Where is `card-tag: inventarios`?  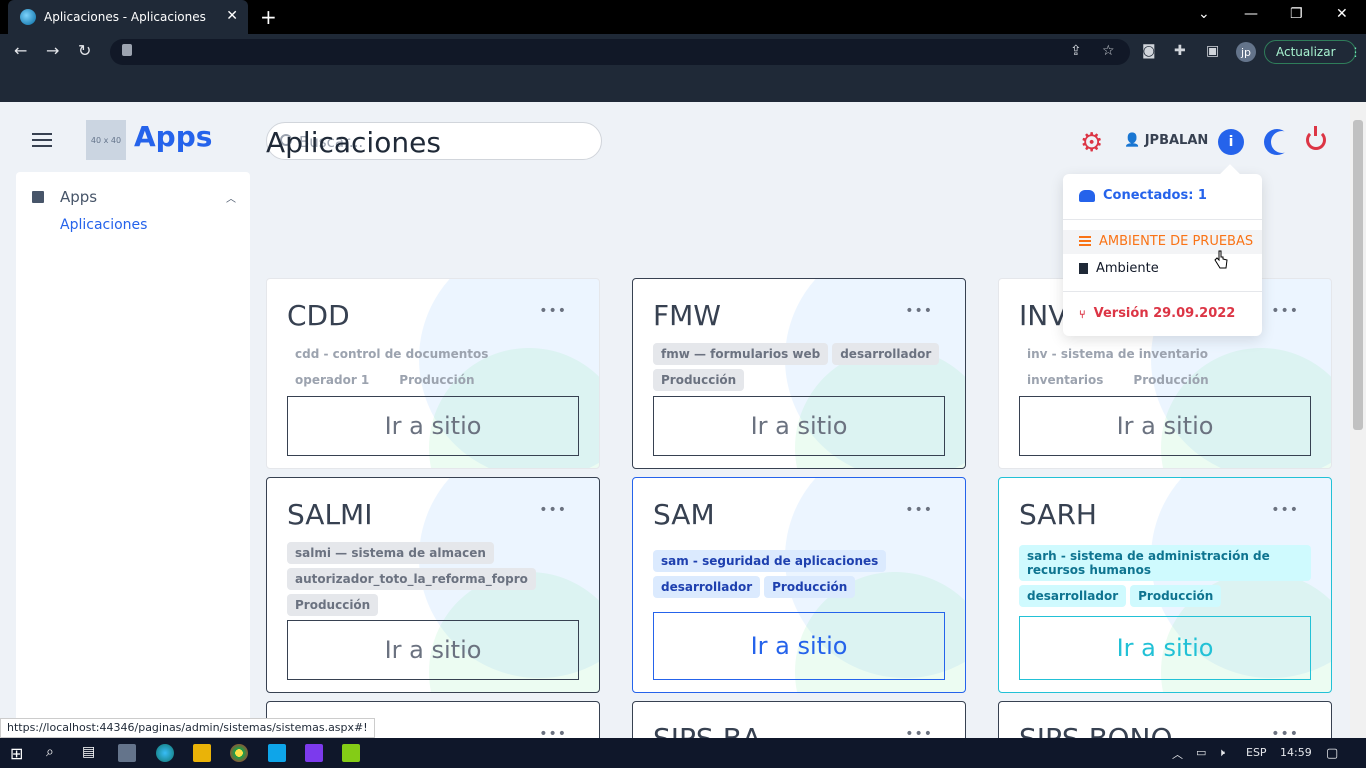 card-tag: inventarios is located at coordinates (1065, 380).